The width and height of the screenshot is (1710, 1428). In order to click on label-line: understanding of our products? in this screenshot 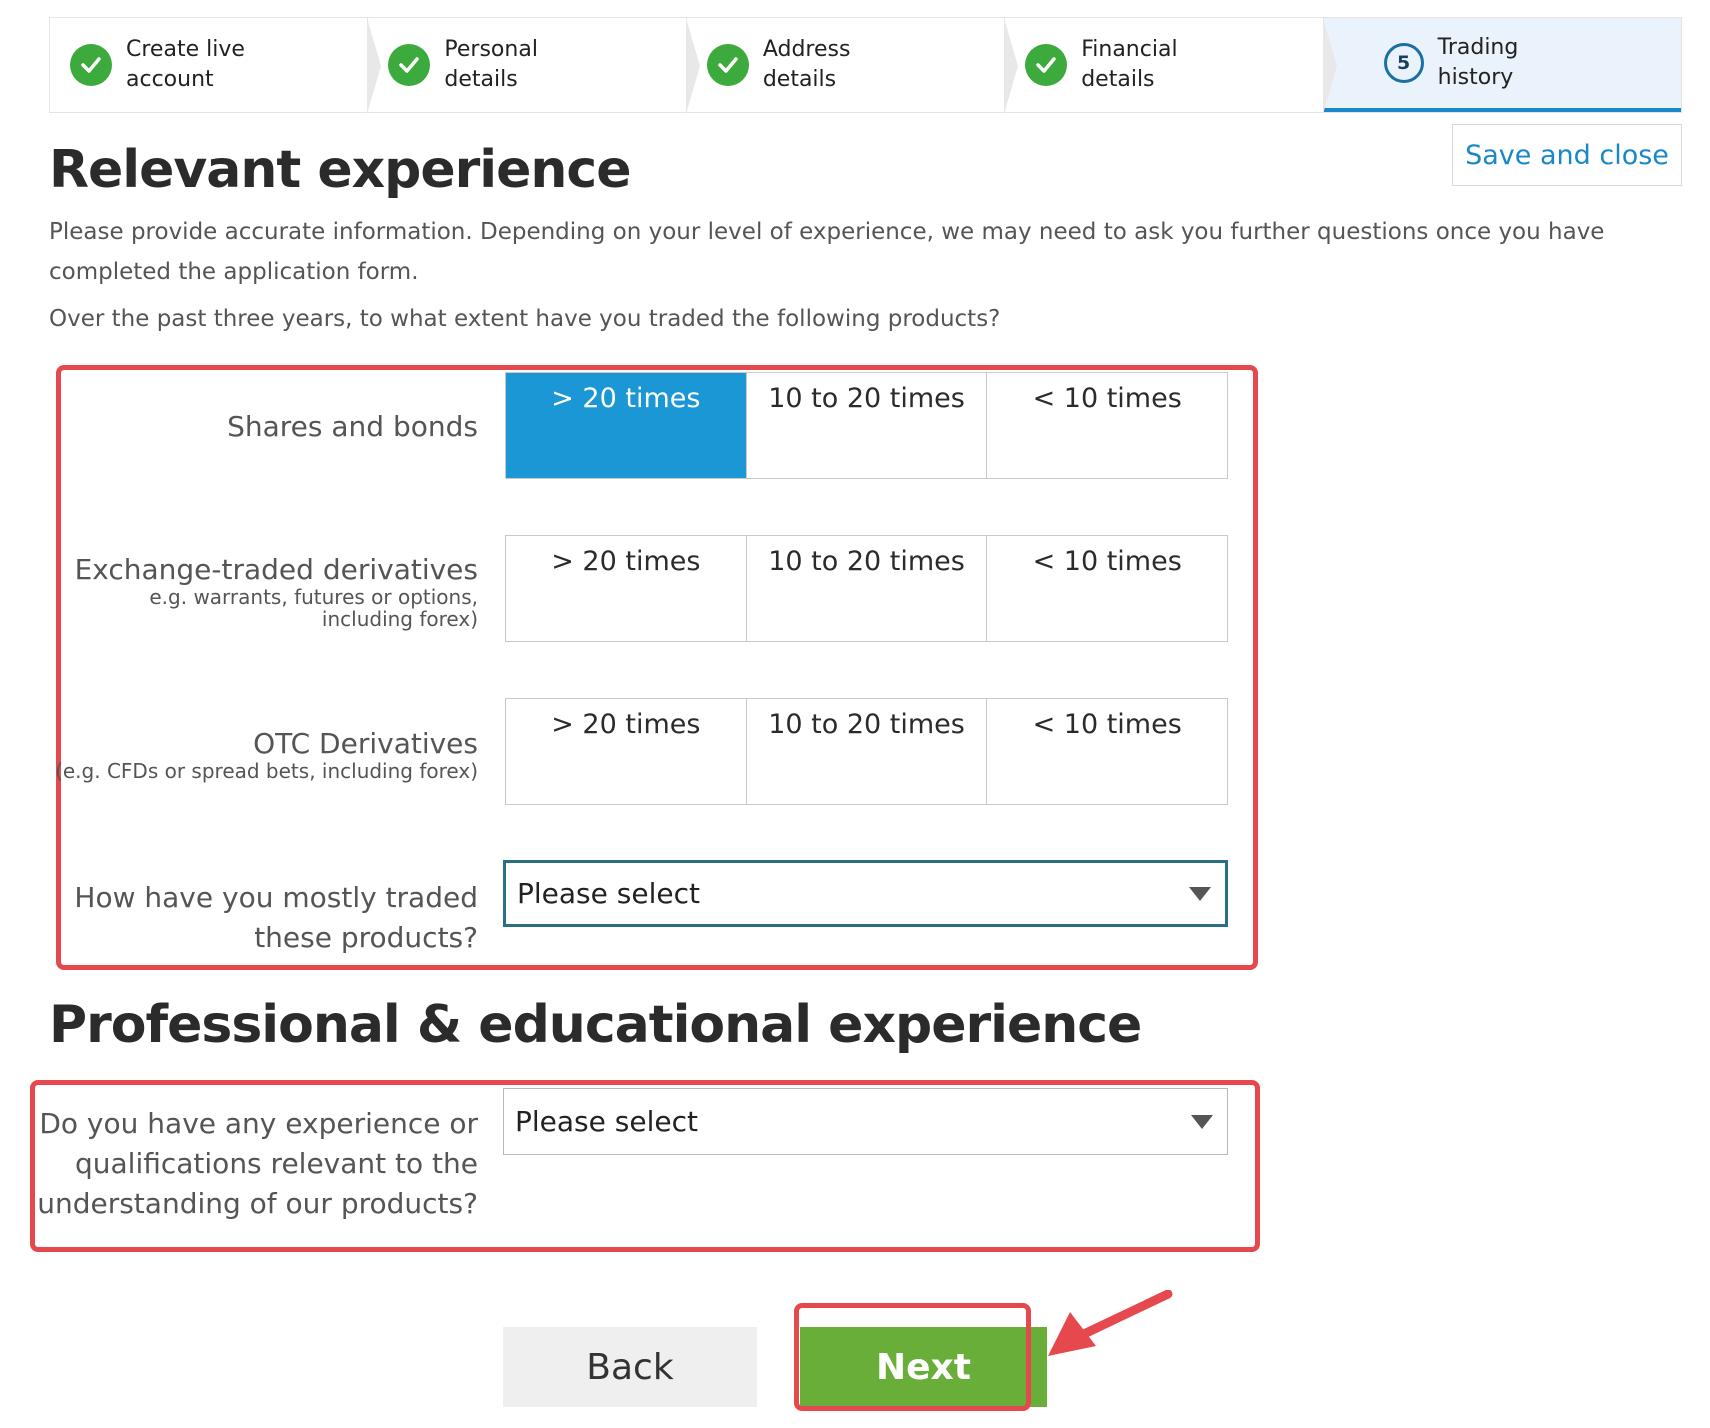, I will do `click(257, 1203)`.